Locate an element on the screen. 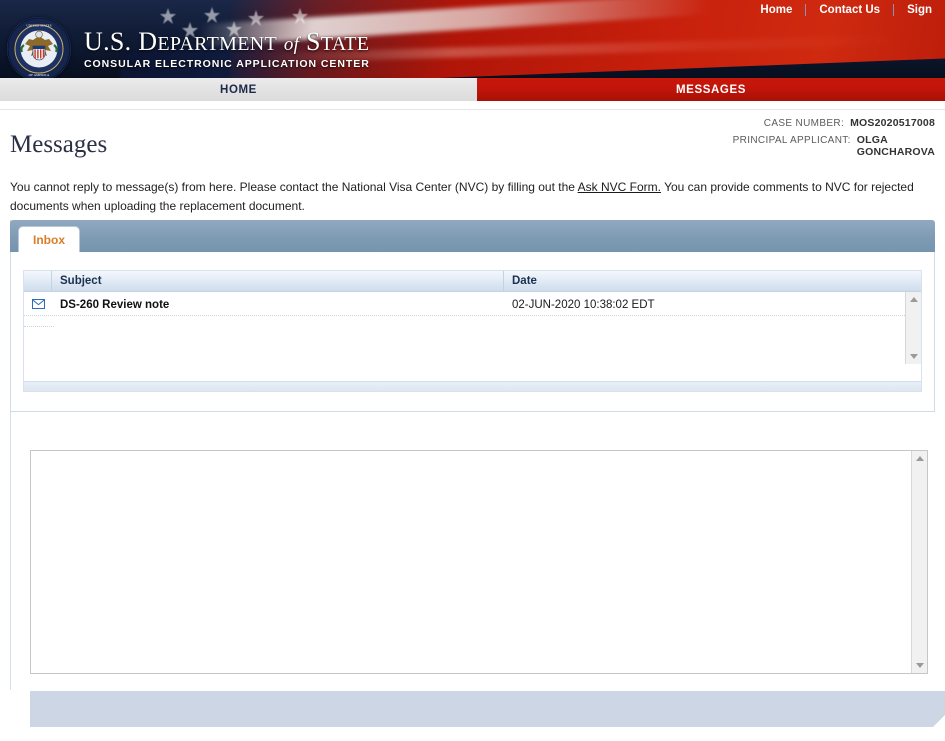 The width and height of the screenshot is (945, 741). utility-nav: Home Contact Us Sign is located at coordinates (846, 10).